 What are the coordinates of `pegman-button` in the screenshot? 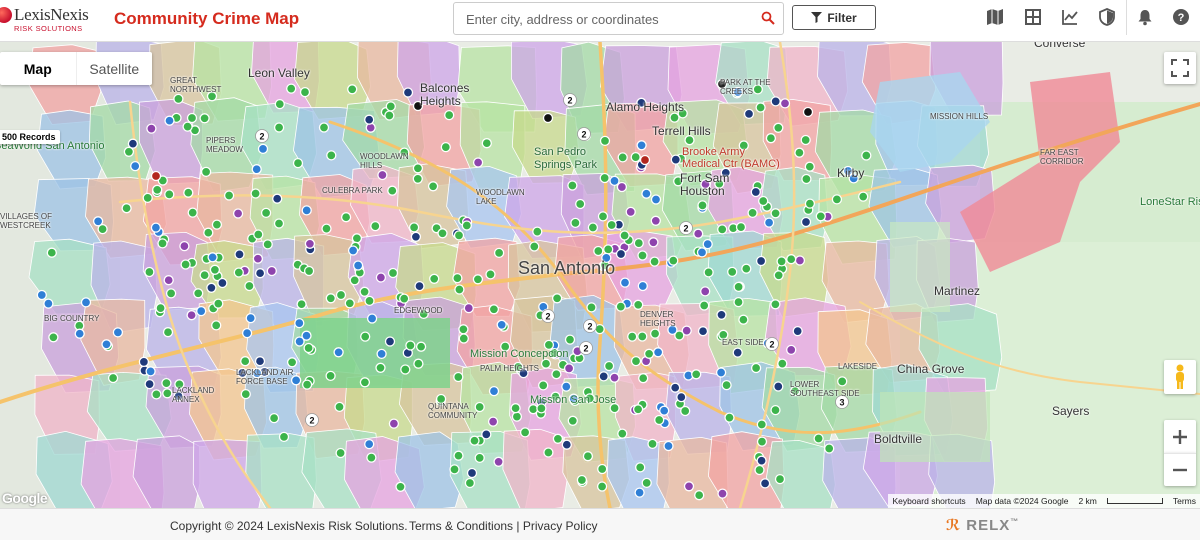 It's located at (1180, 377).